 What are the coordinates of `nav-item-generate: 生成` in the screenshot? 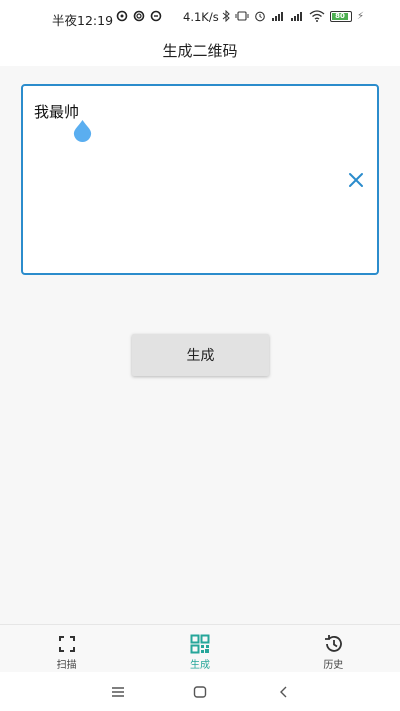 It's located at (199, 648).